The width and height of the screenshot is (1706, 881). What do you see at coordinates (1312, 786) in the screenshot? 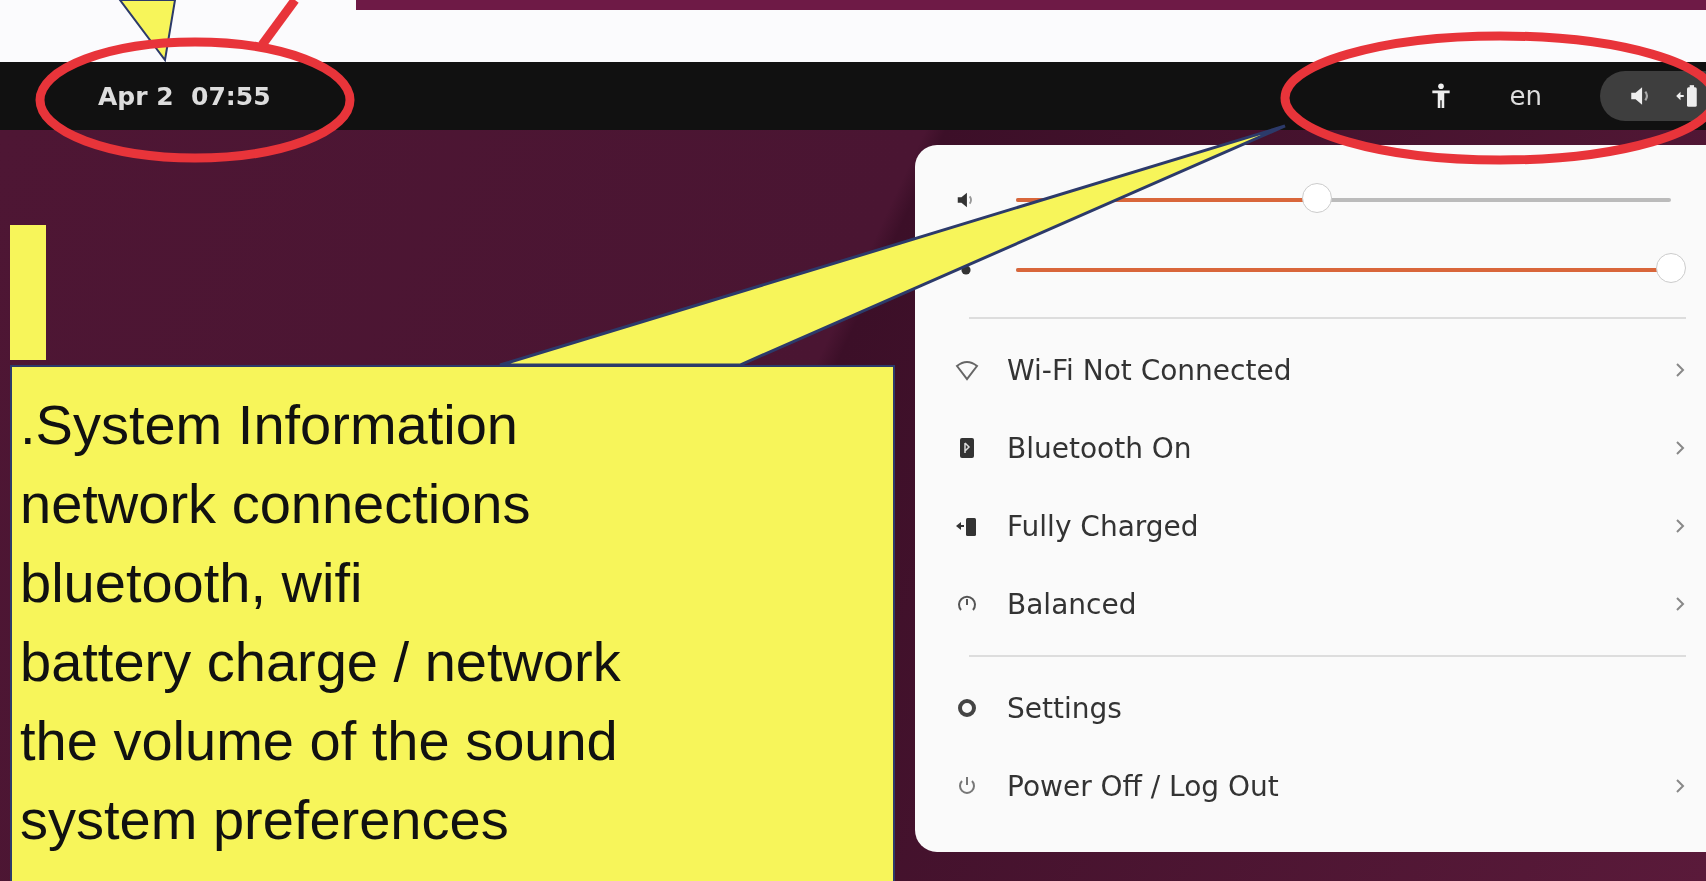
I see `menu-item: Power Off / Log Out` at bounding box center [1312, 786].